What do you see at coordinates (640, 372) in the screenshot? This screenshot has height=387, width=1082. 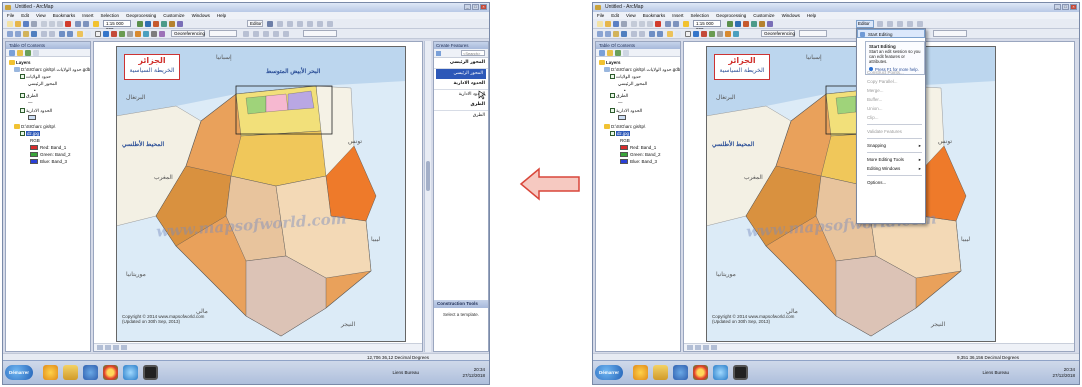 I see `explorer-icon` at bounding box center [640, 372].